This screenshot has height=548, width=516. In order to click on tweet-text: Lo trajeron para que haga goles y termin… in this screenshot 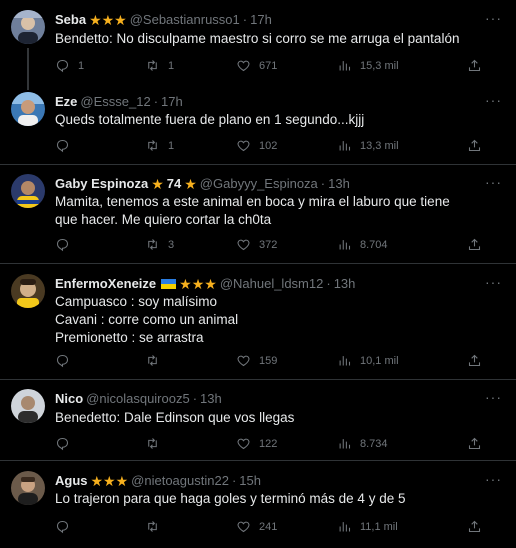, I will do `click(230, 498)`.